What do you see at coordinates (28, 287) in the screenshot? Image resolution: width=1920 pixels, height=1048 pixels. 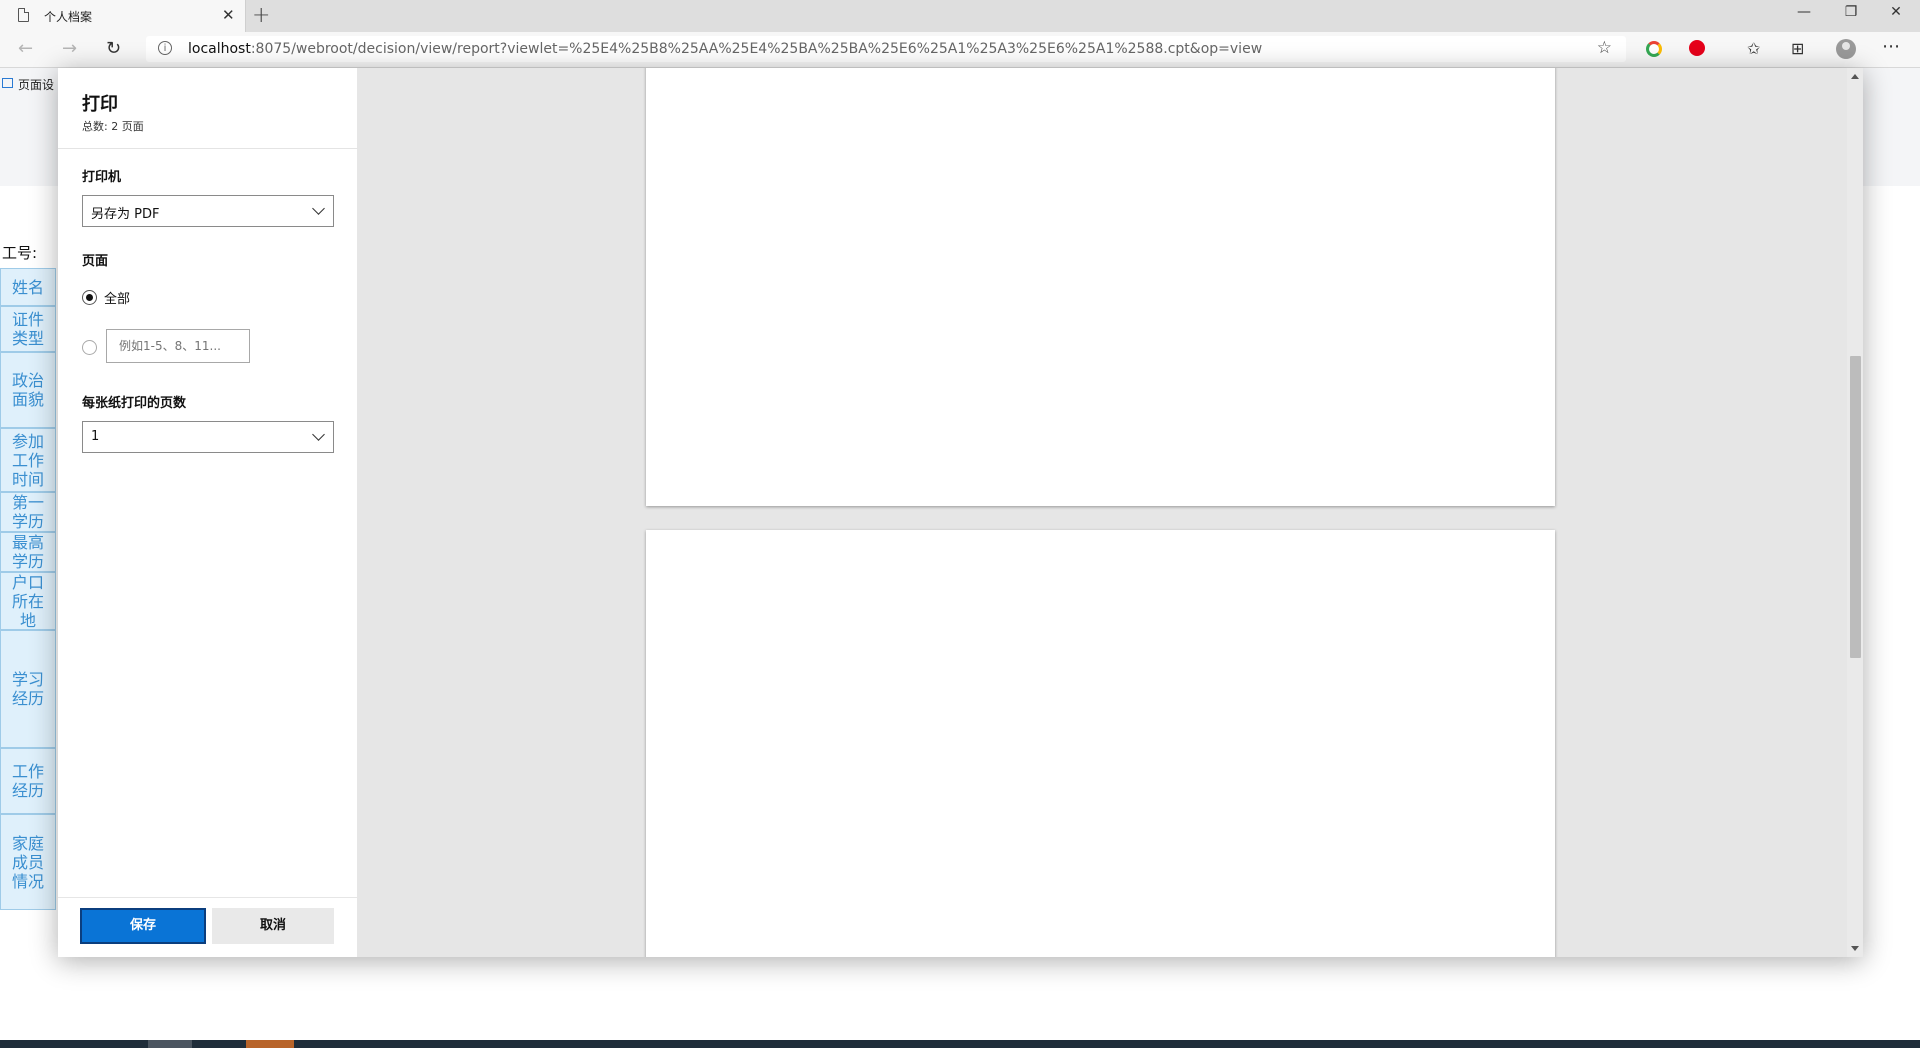 I see `field-label-name: 姓名` at bounding box center [28, 287].